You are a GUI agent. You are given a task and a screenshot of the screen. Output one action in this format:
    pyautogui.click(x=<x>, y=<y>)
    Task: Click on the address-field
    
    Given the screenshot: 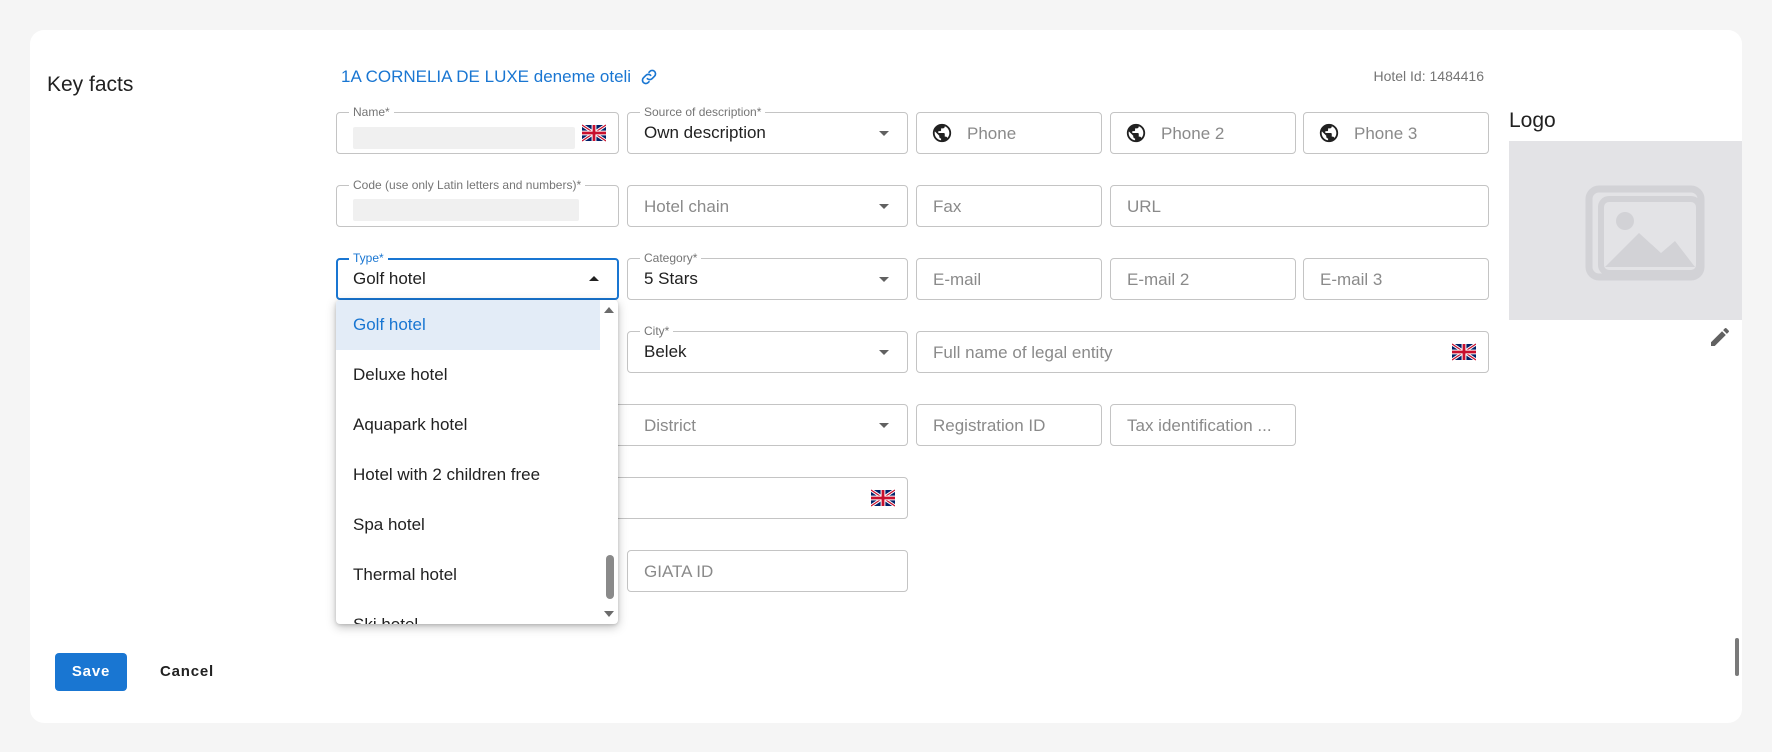 What is the action you would take?
    pyautogui.click(x=754, y=498)
    